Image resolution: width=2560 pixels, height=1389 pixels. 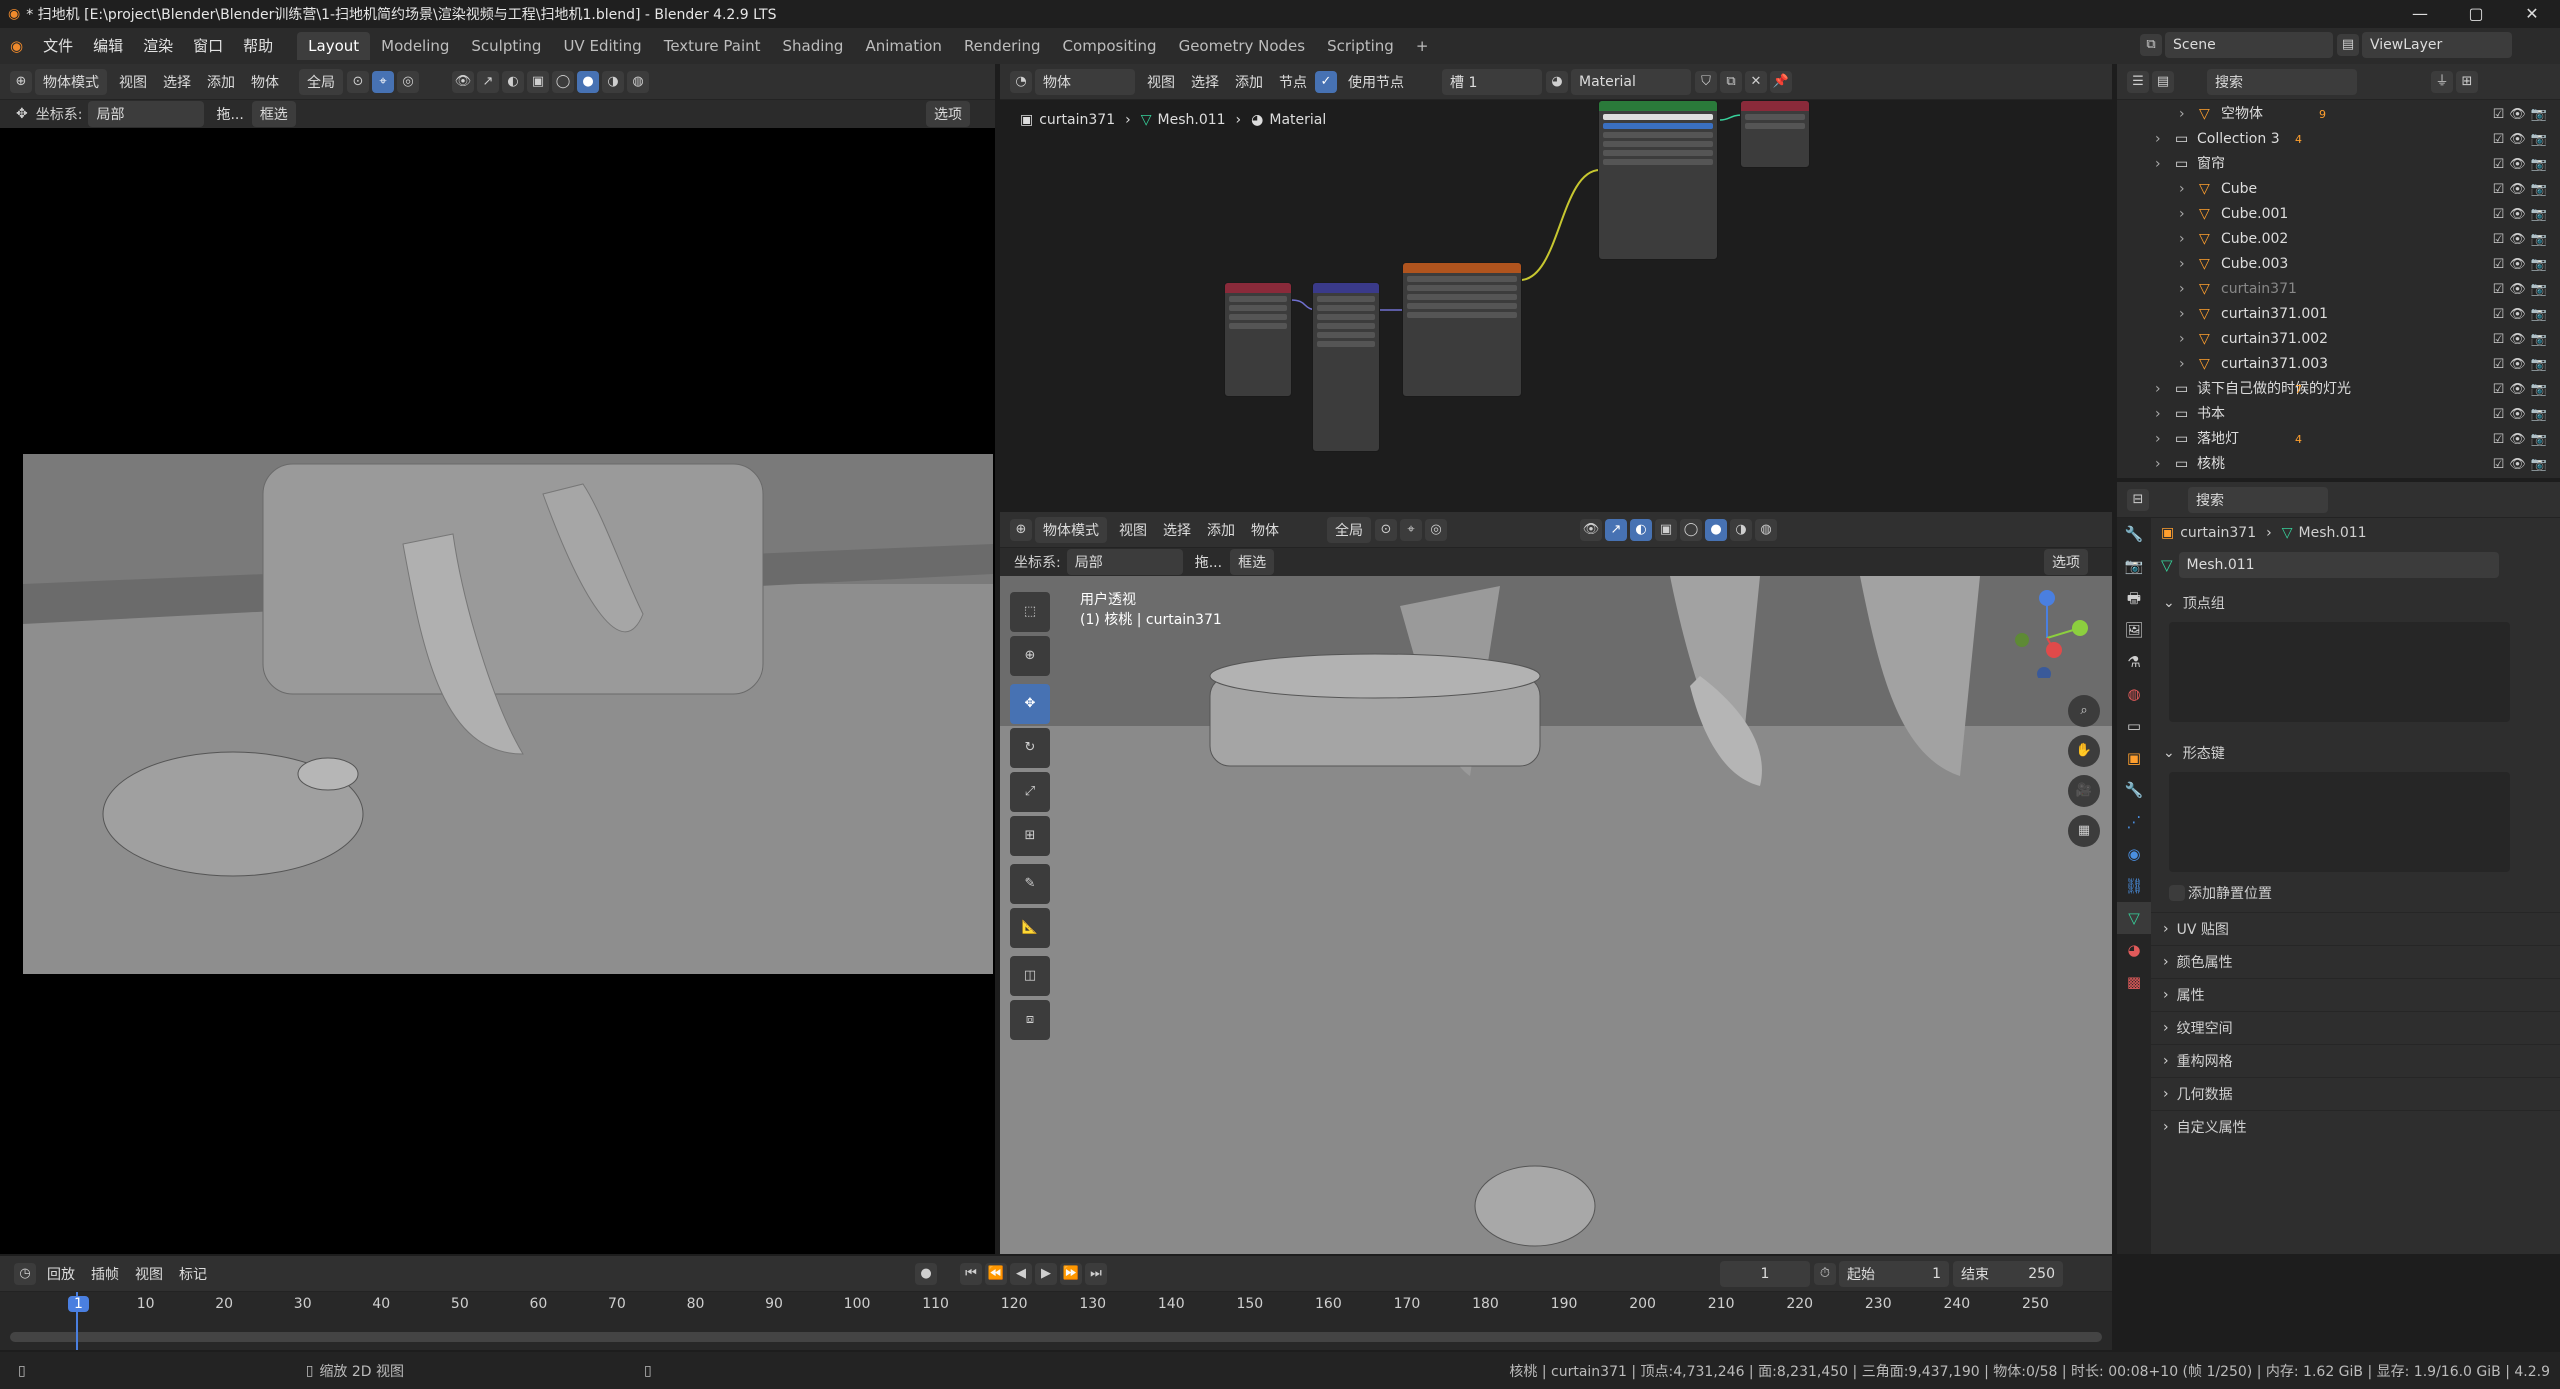 I want to click on property-section-header: › 自定义属性, so click(x=2355, y=1126).